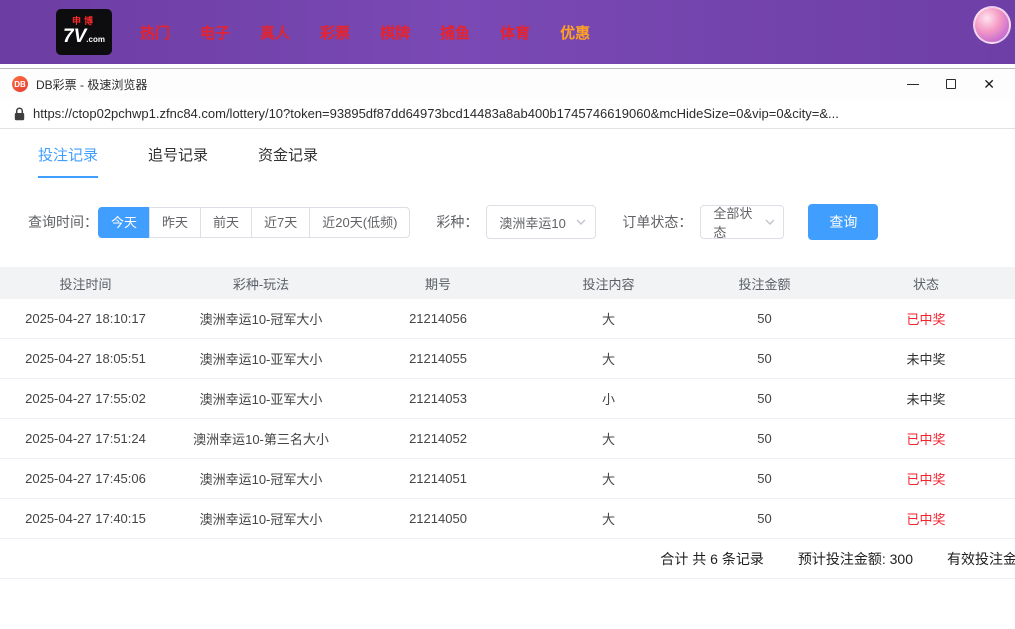  I want to click on table-header-row: 投注时间 彩种-玩法 期号 投注内容 投注金额 状态, so click(507, 283).